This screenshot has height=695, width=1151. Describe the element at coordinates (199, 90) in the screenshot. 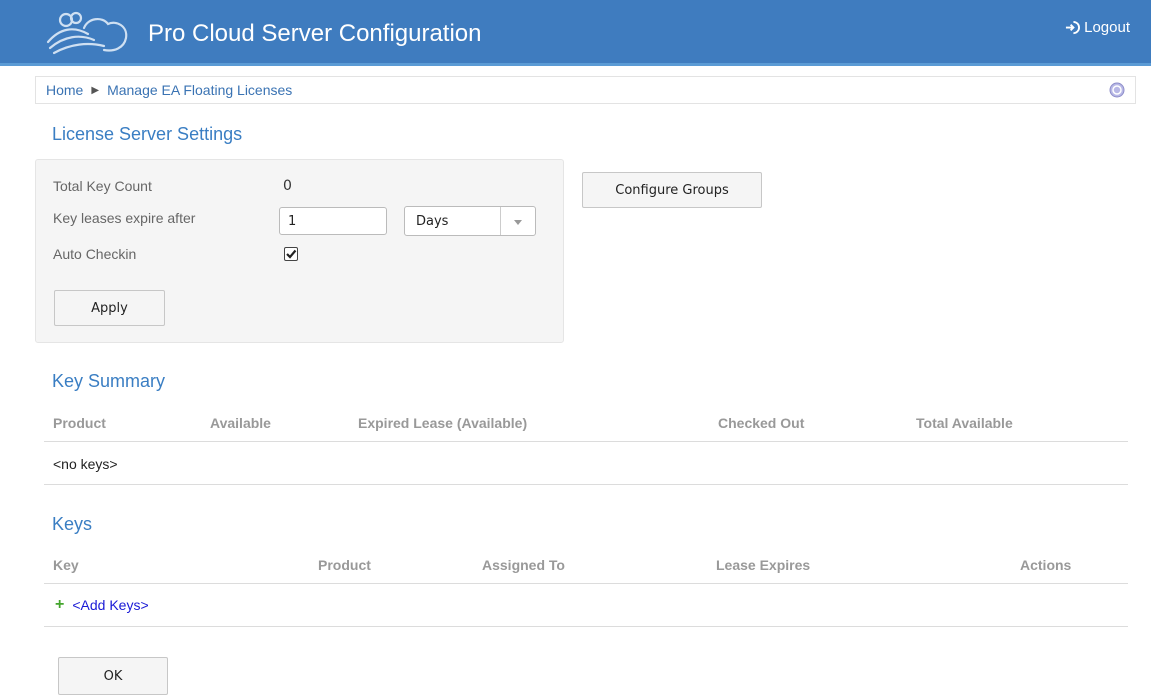

I see `breadcrumb-current-link: Manage EA Floating Licenses` at that location.